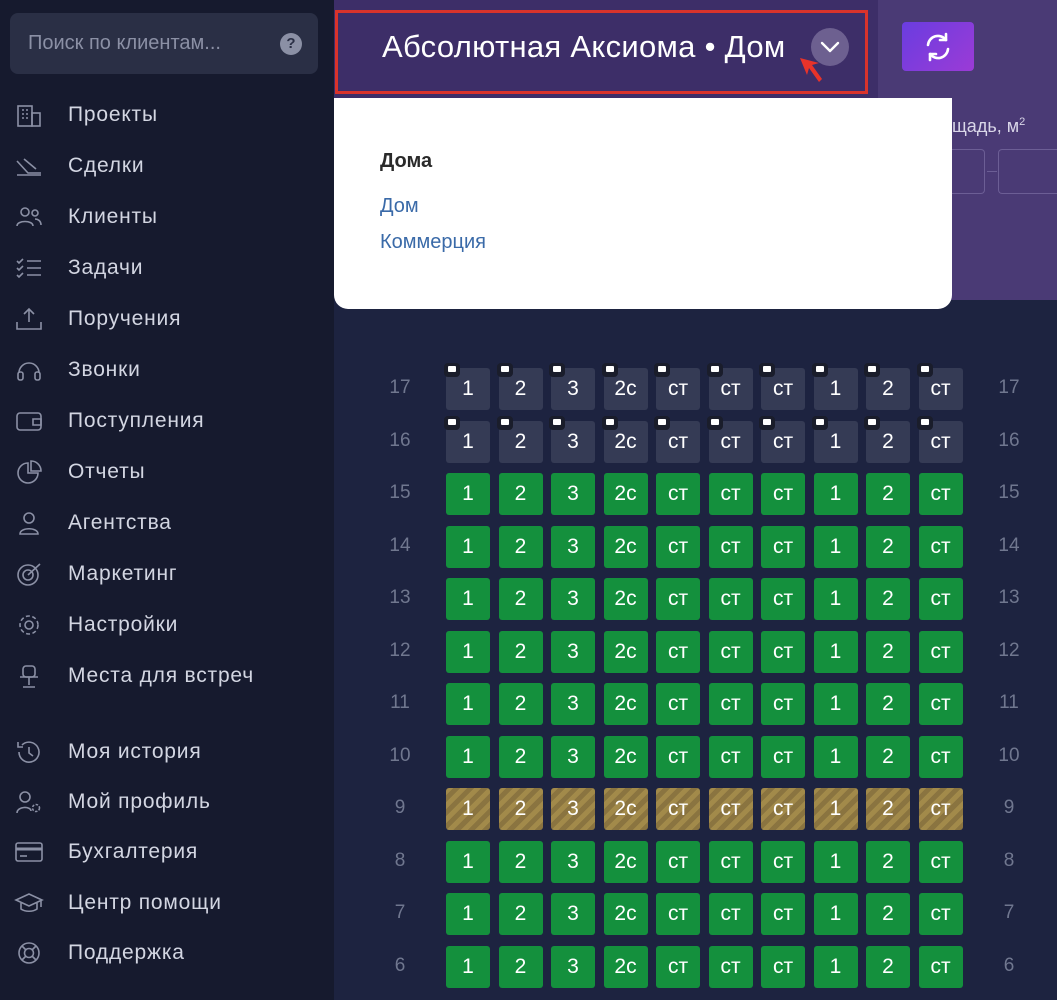 This screenshot has height=1000, width=1057. Describe the element at coordinates (167, 472) in the screenshot. I see `sidebar-item-7: Отчеты` at that location.